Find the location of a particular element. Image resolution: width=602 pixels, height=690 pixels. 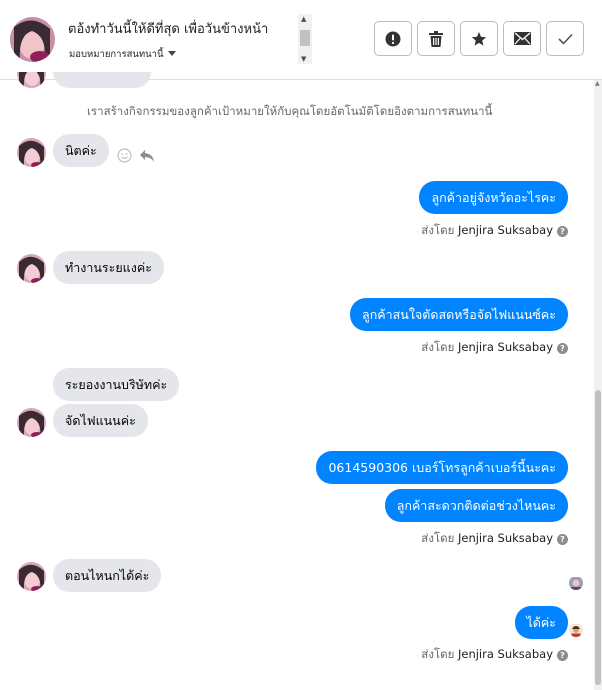

checkmark-icon is located at coordinates (565, 39).